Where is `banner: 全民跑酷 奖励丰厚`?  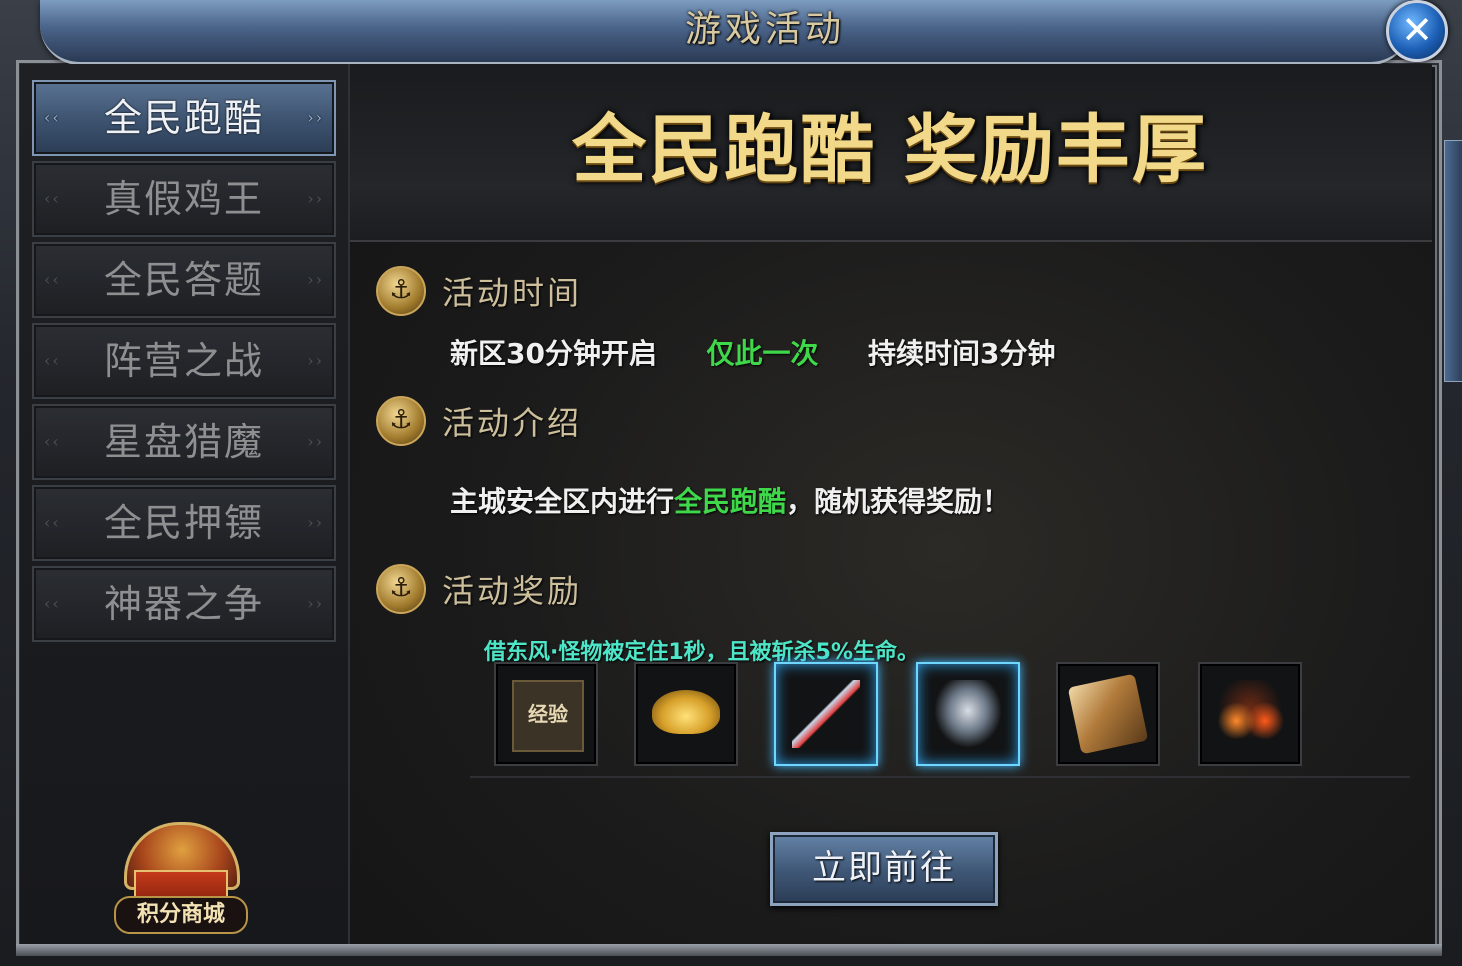 banner: 全民跑酷 奖励丰厚 is located at coordinates (891, 153).